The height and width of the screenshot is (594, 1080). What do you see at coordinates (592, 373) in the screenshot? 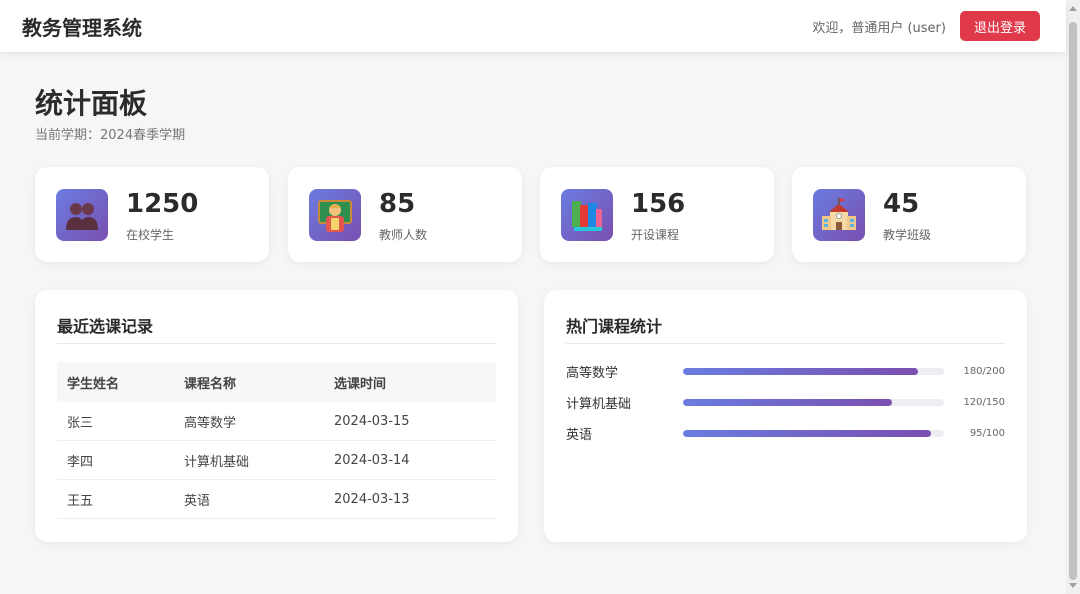
I see `course-name: 高等数学` at bounding box center [592, 373].